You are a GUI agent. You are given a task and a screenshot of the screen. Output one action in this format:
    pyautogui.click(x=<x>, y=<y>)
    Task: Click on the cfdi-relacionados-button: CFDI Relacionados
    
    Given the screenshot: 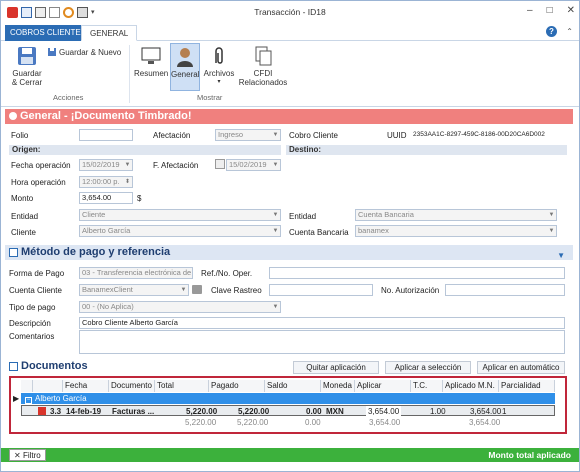 What is the action you would take?
    pyautogui.click(x=263, y=66)
    